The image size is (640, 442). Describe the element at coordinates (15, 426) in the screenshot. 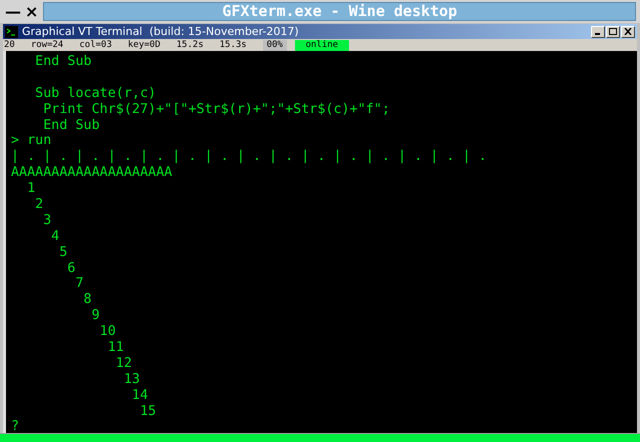

I see `terminal-line: ?` at that location.